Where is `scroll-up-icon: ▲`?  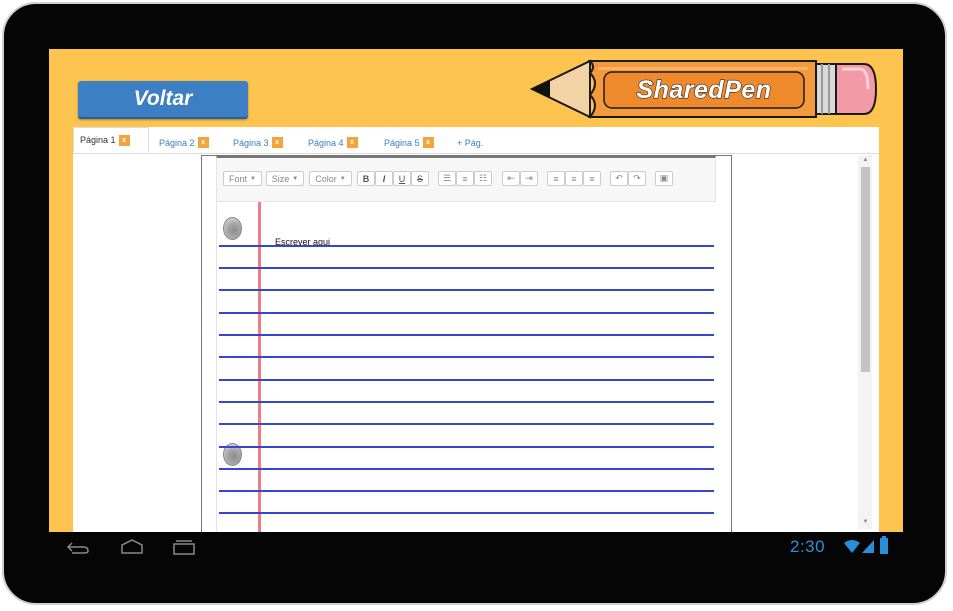 scroll-up-icon: ▲ is located at coordinates (865, 160).